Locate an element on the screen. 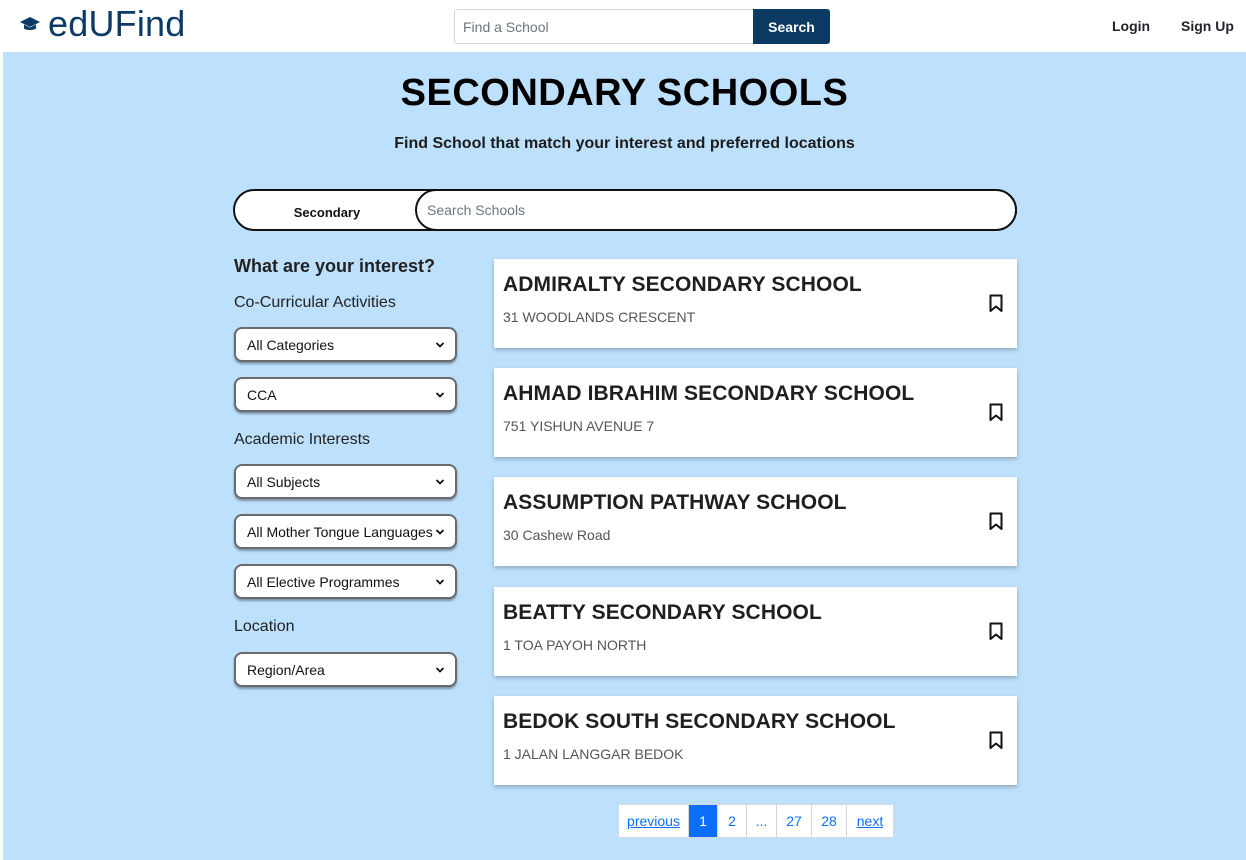 The image size is (1246, 860). academic-label: Academic Interests is located at coordinates (302, 439).